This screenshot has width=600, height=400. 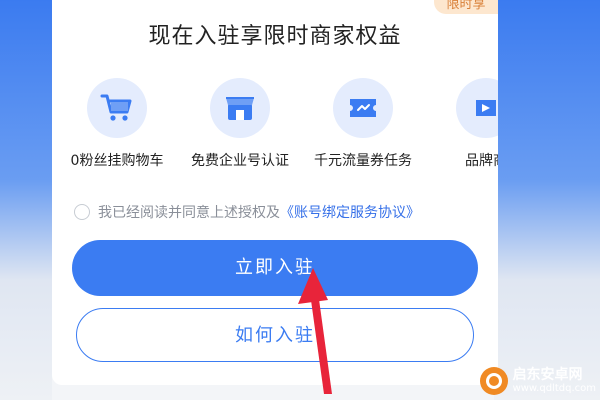 I want to click on benefit-label: 0粉丝挂购物车, so click(x=117, y=161).